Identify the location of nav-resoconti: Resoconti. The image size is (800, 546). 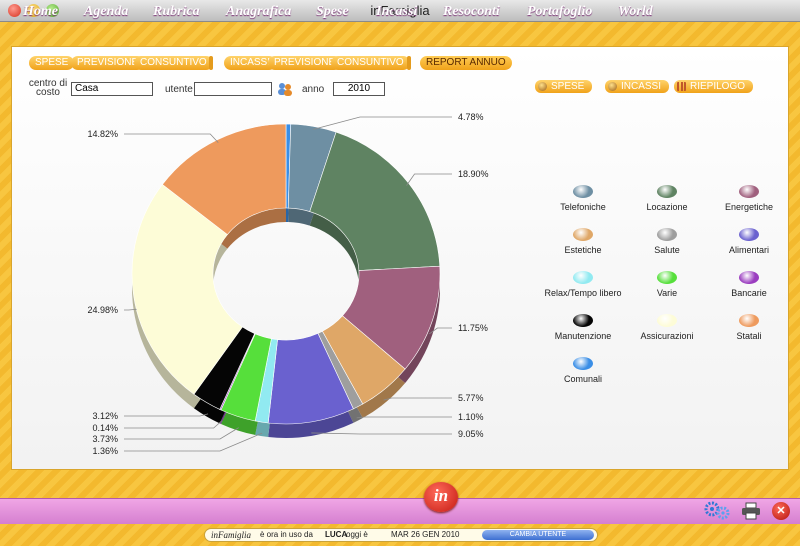
(471, 12).